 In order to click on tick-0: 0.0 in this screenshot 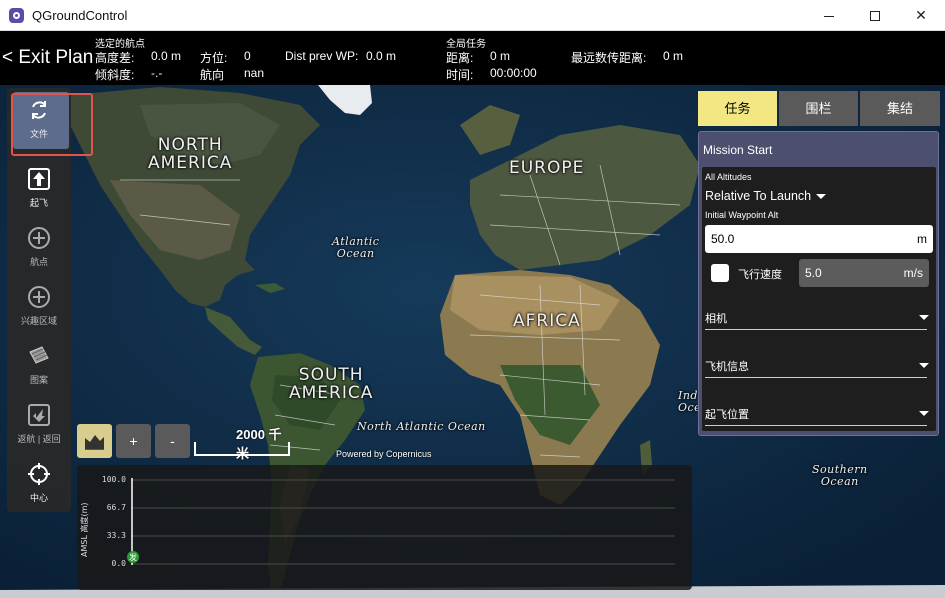, I will do `click(119, 563)`.